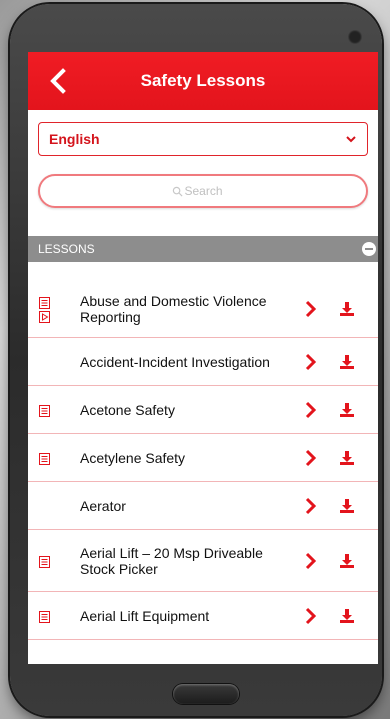 This screenshot has width=390, height=719. I want to click on chevron-down-icon, so click(351, 139).